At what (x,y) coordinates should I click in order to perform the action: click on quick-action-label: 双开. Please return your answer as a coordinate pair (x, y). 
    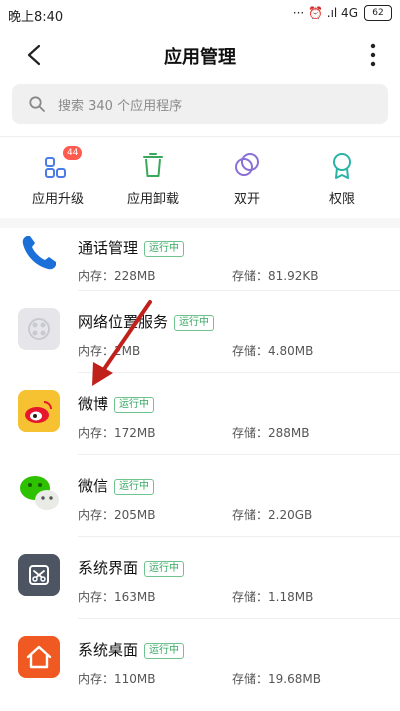
    Looking at the image, I should click on (246, 199).